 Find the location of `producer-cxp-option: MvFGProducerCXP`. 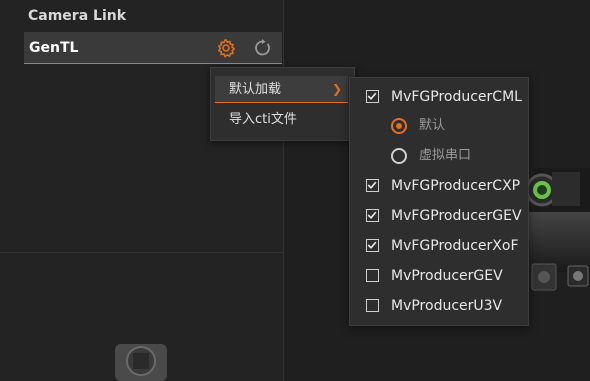

producer-cxp-option: MvFGProducerCXP is located at coordinates (446, 186).